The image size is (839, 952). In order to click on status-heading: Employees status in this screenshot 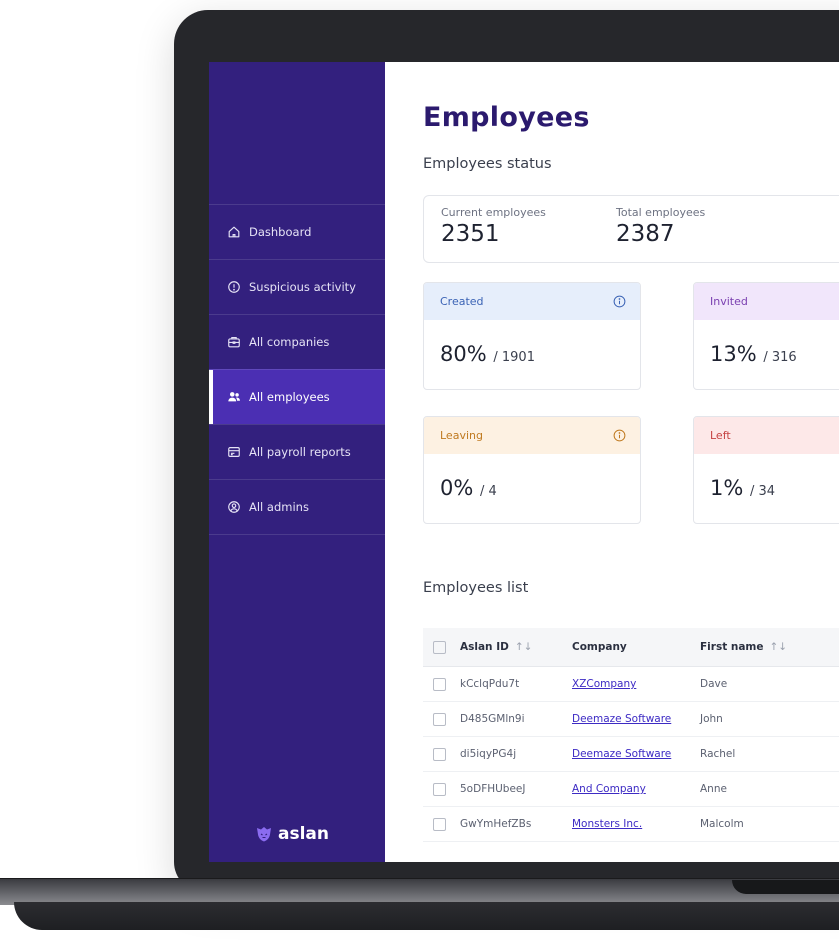, I will do `click(487, 164)`.